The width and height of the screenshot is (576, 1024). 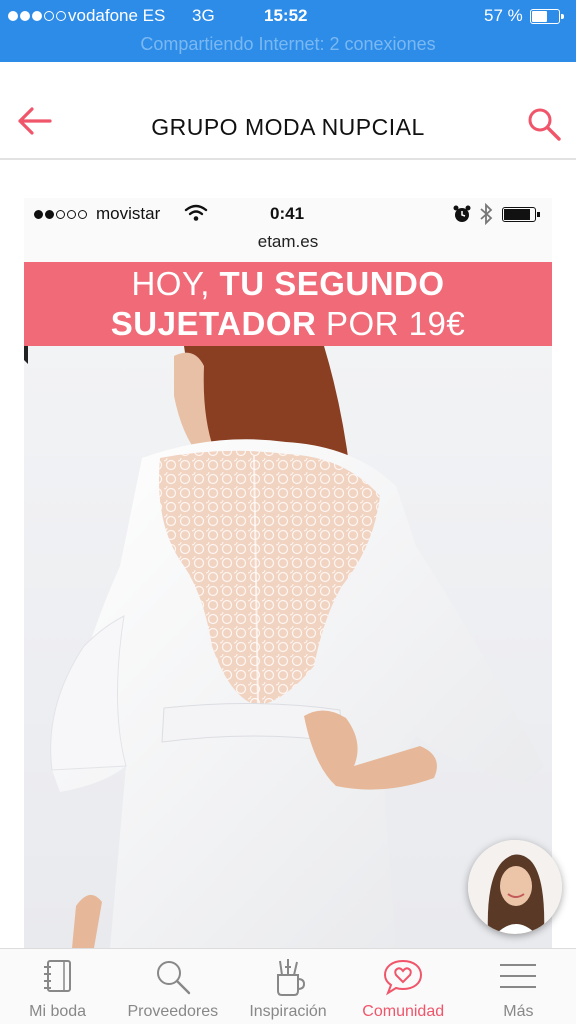 What do you see at coordinates (288, 127) in the screenshot?
I see `page-title: GRUPO MODA NUPCIAL` at bounding box center [288, 127].